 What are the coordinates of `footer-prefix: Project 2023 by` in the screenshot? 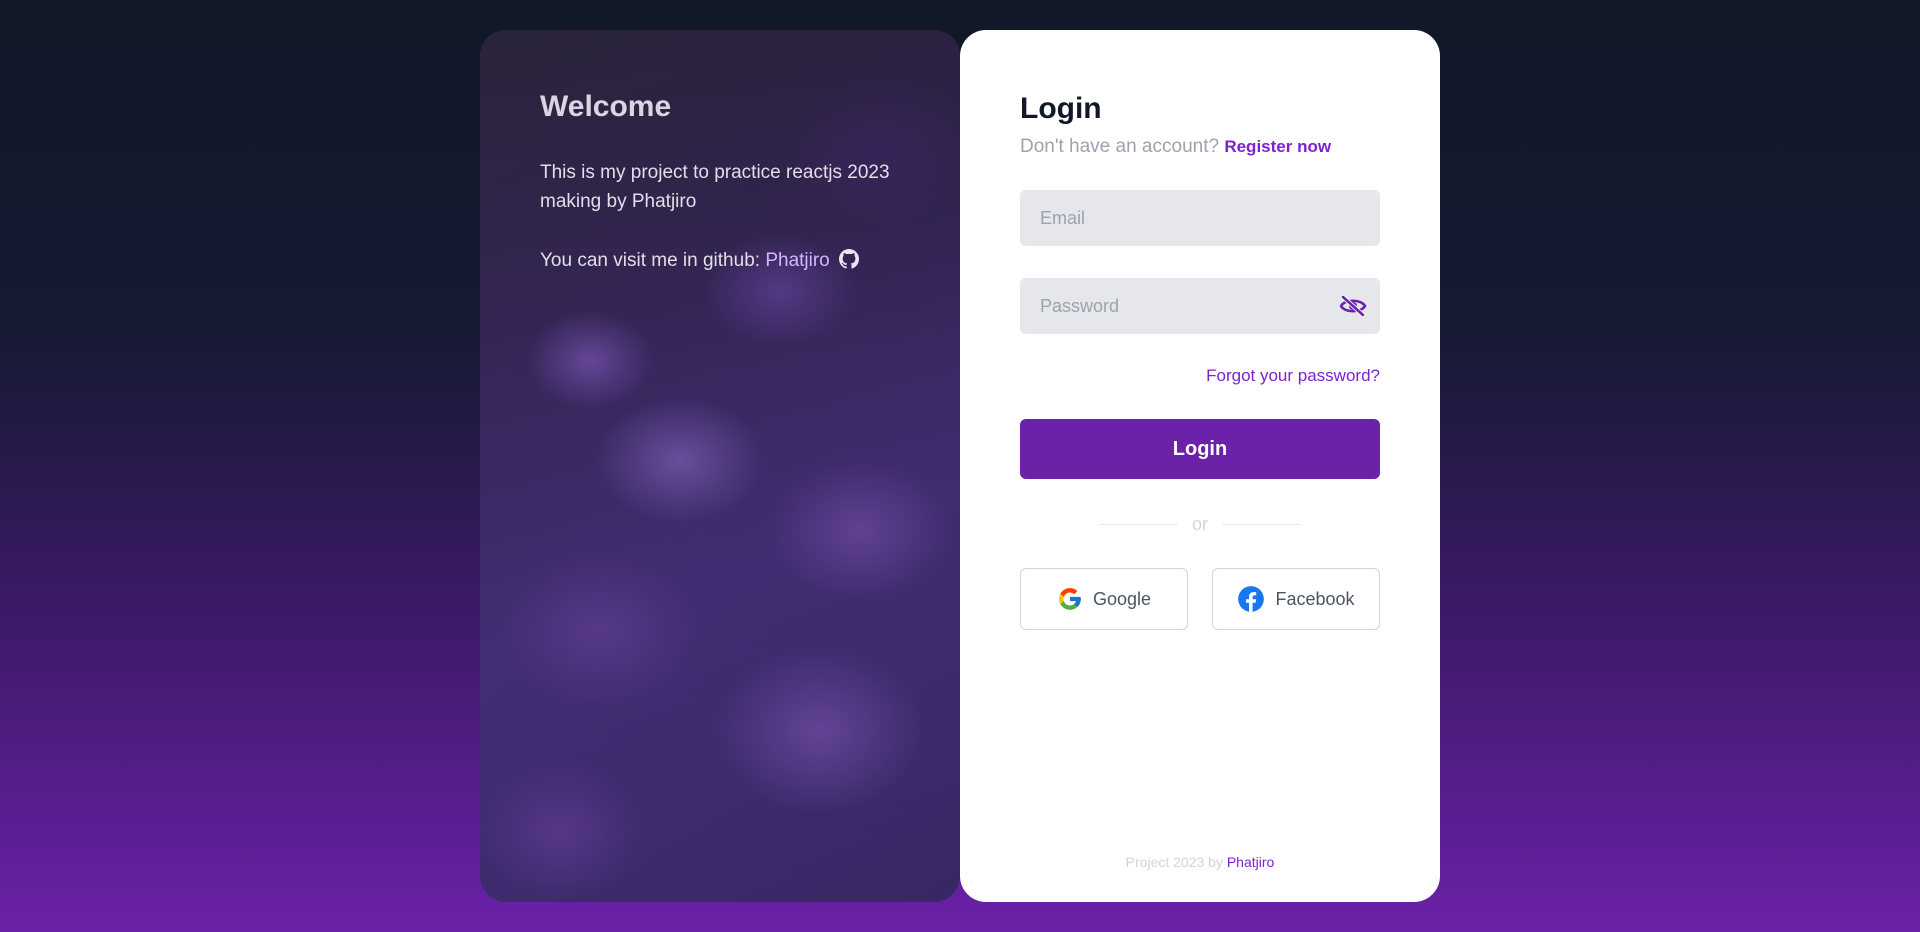 It's located at (1176, 862).